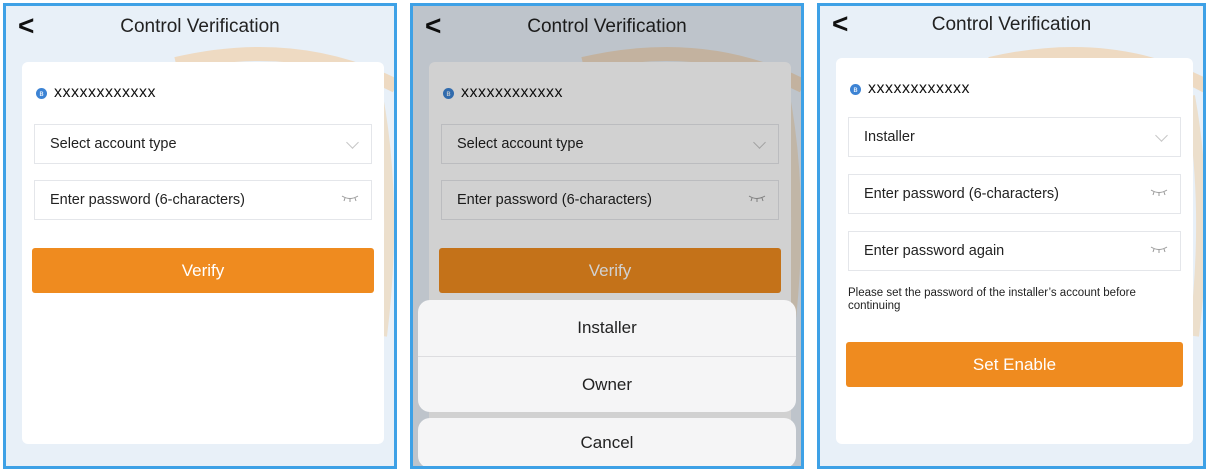 This screenshot has width=1207, height=470. Describe the element at coordinates (607, 442) in the screenshot. I see `cancel-button: Cancel` at that location.